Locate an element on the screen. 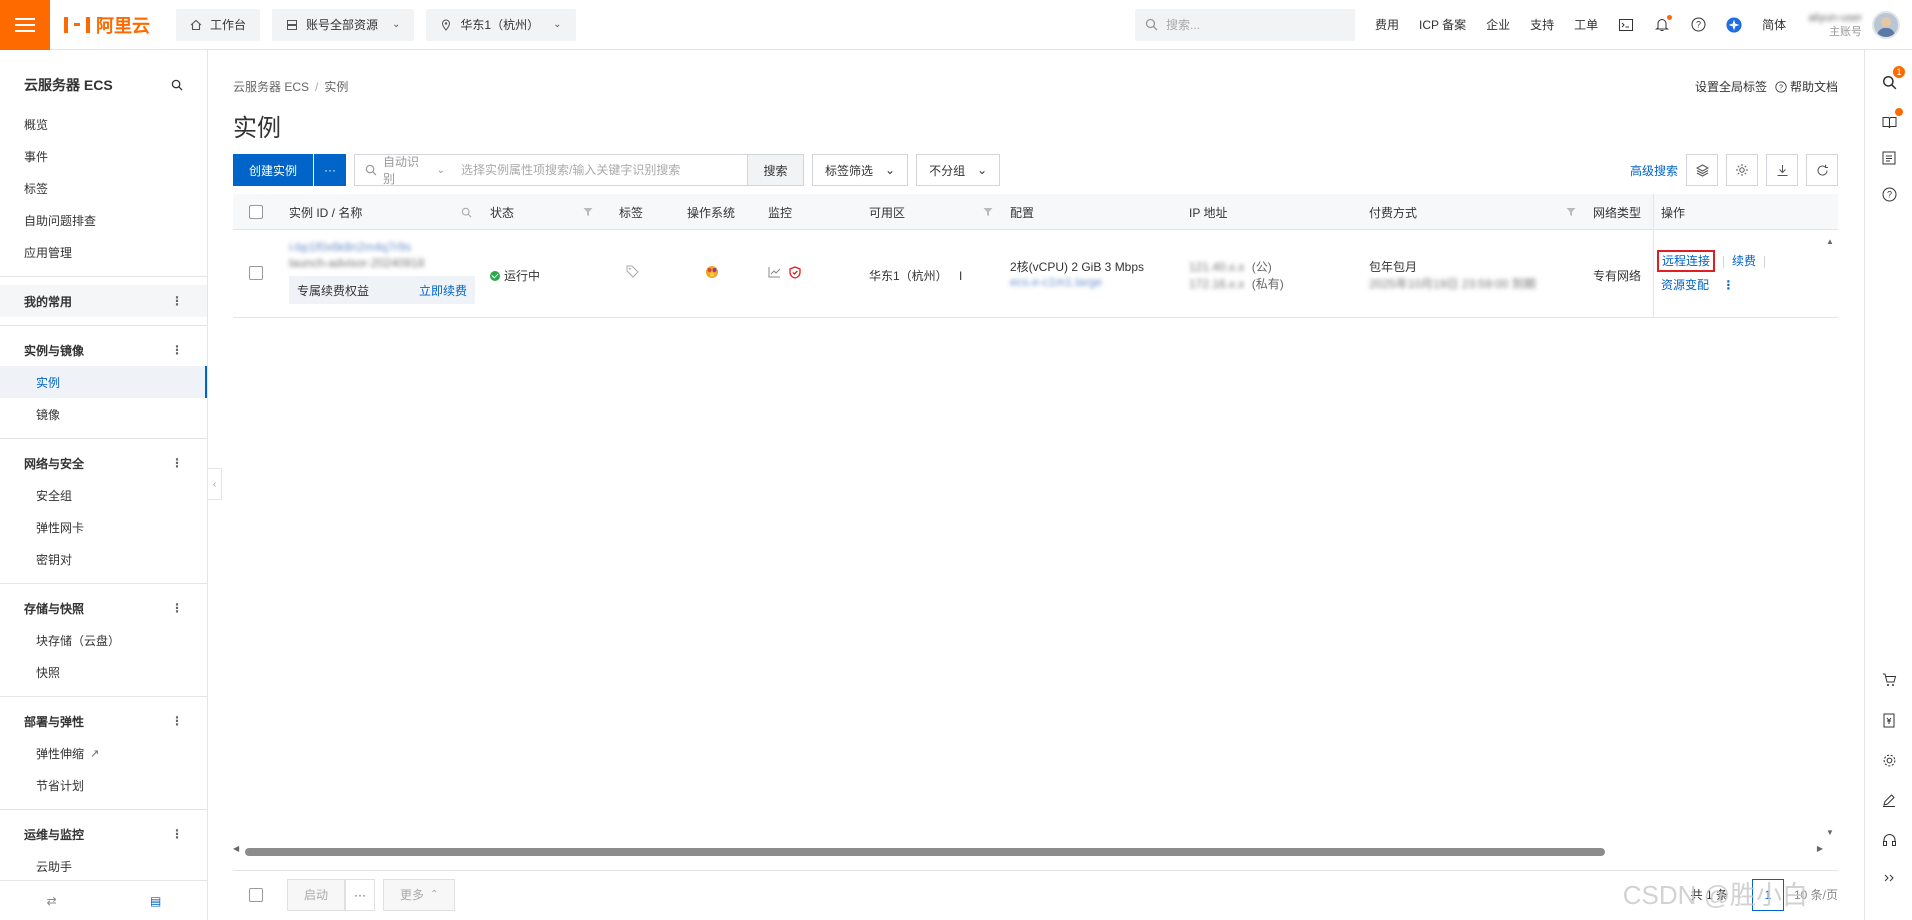 The width and height of the screenshot is (1912, 920). link-support: 支持 is located at coordinates (1542, 24).